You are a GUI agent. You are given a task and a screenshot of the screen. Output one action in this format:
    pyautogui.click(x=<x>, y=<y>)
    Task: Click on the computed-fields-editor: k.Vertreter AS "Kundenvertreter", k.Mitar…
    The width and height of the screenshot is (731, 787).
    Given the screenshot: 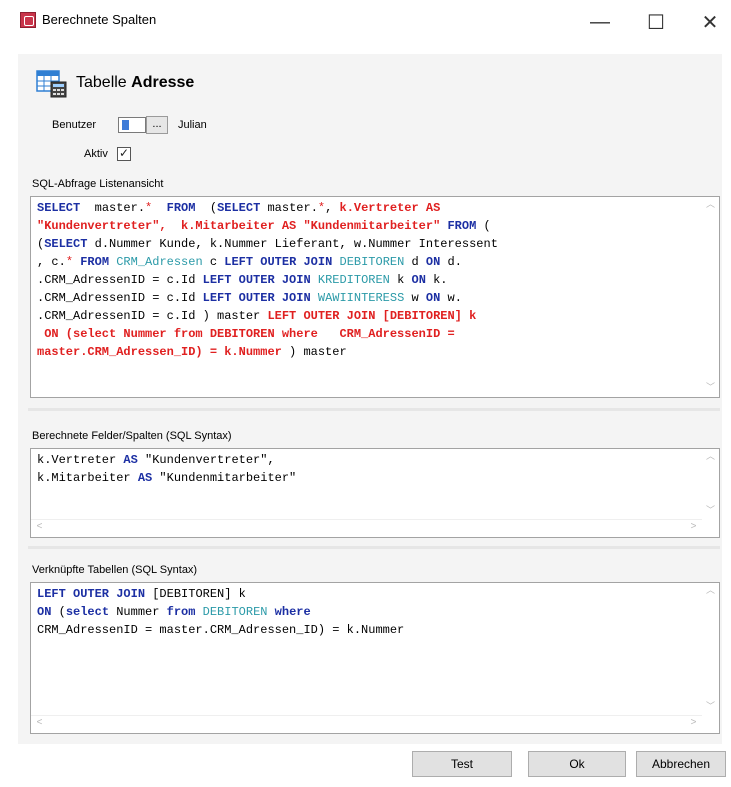 What is the action you would take?
    pyautogui.click(x=375, y=493)
    